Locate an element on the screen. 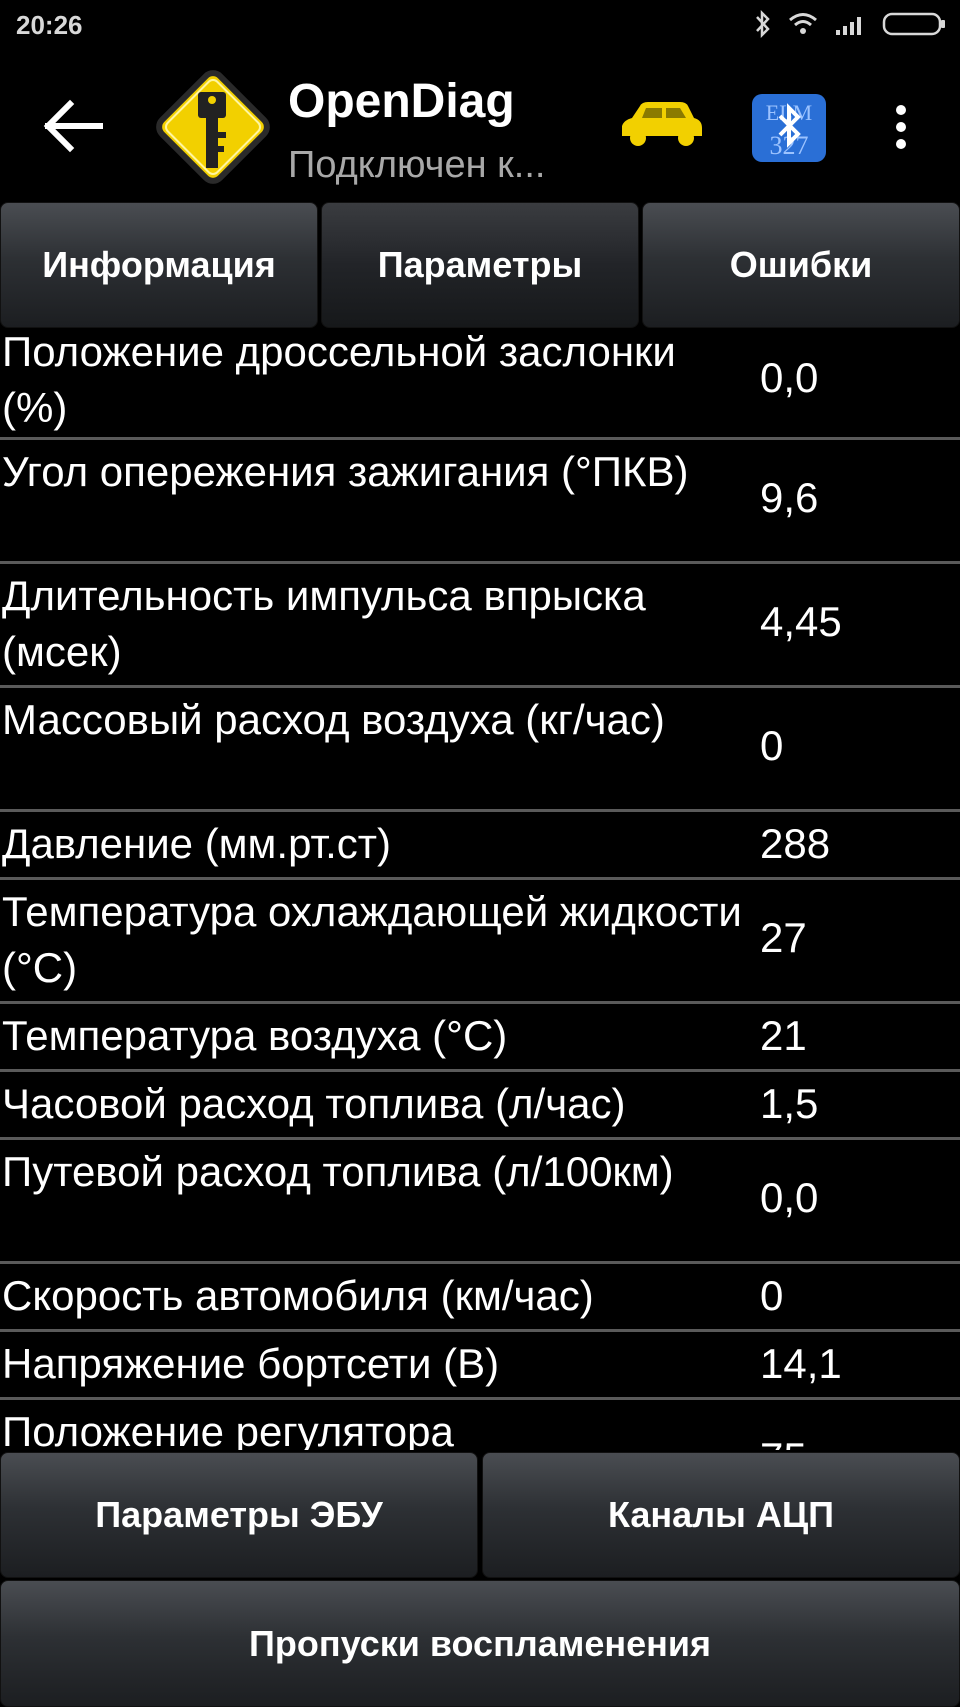  ecu-params-button: Параметры ЭБУ is located at coordinates (239, 1515).